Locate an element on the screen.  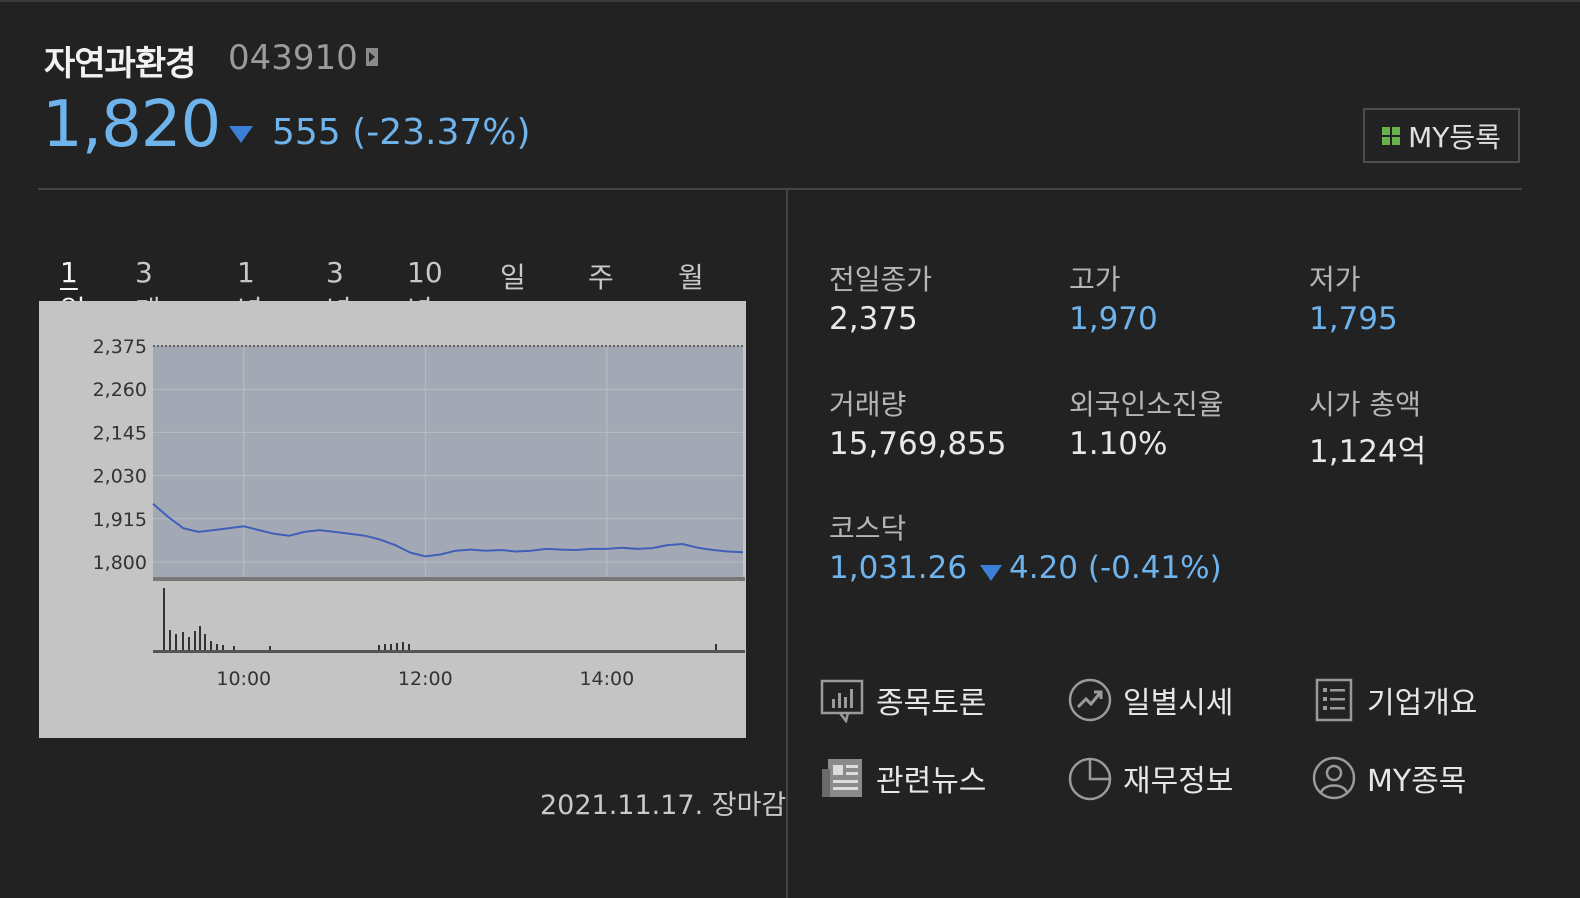
link-daily-price: 일별시세 is located at coordinates (1150, 700).